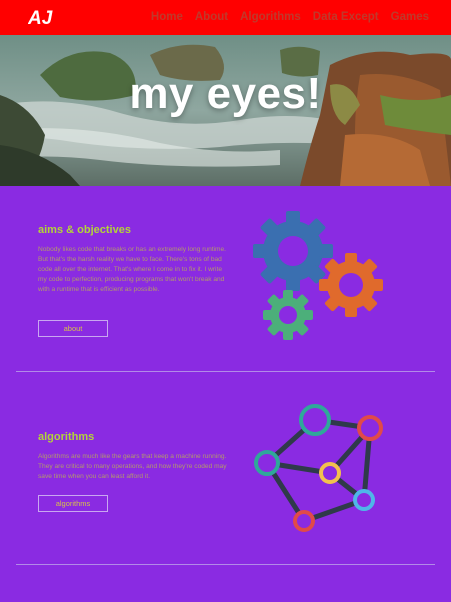 The width and height of the screenshot is (451, 602). Describe the element at coordinates (167, 17) in the screenshot. I see `nav-link-home: Home` at that location.